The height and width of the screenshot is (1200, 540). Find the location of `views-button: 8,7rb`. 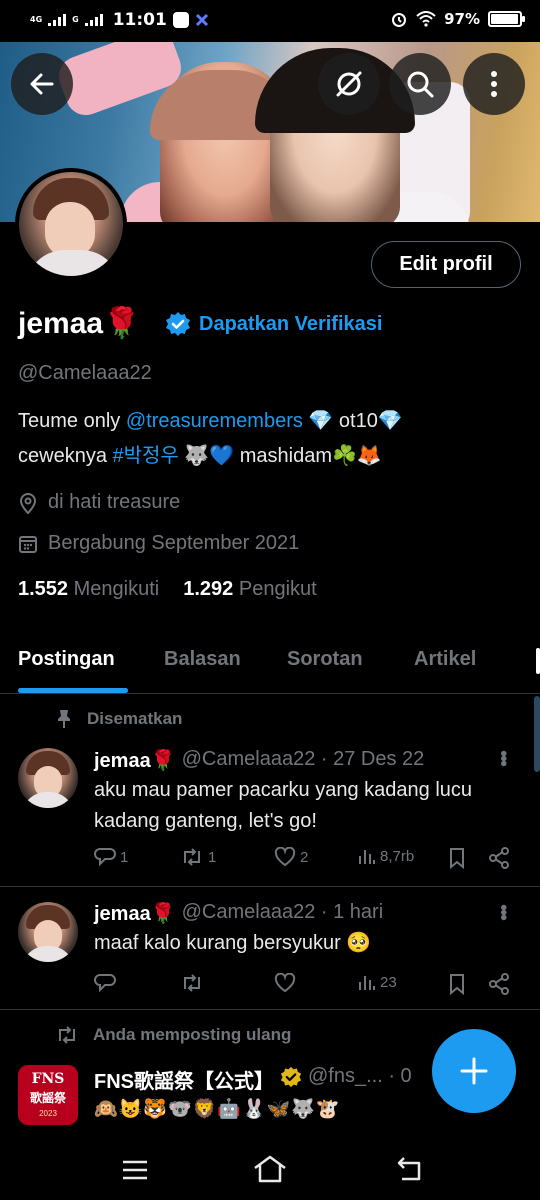

views-button: 8,7rb is located at coordinates (386, 856).